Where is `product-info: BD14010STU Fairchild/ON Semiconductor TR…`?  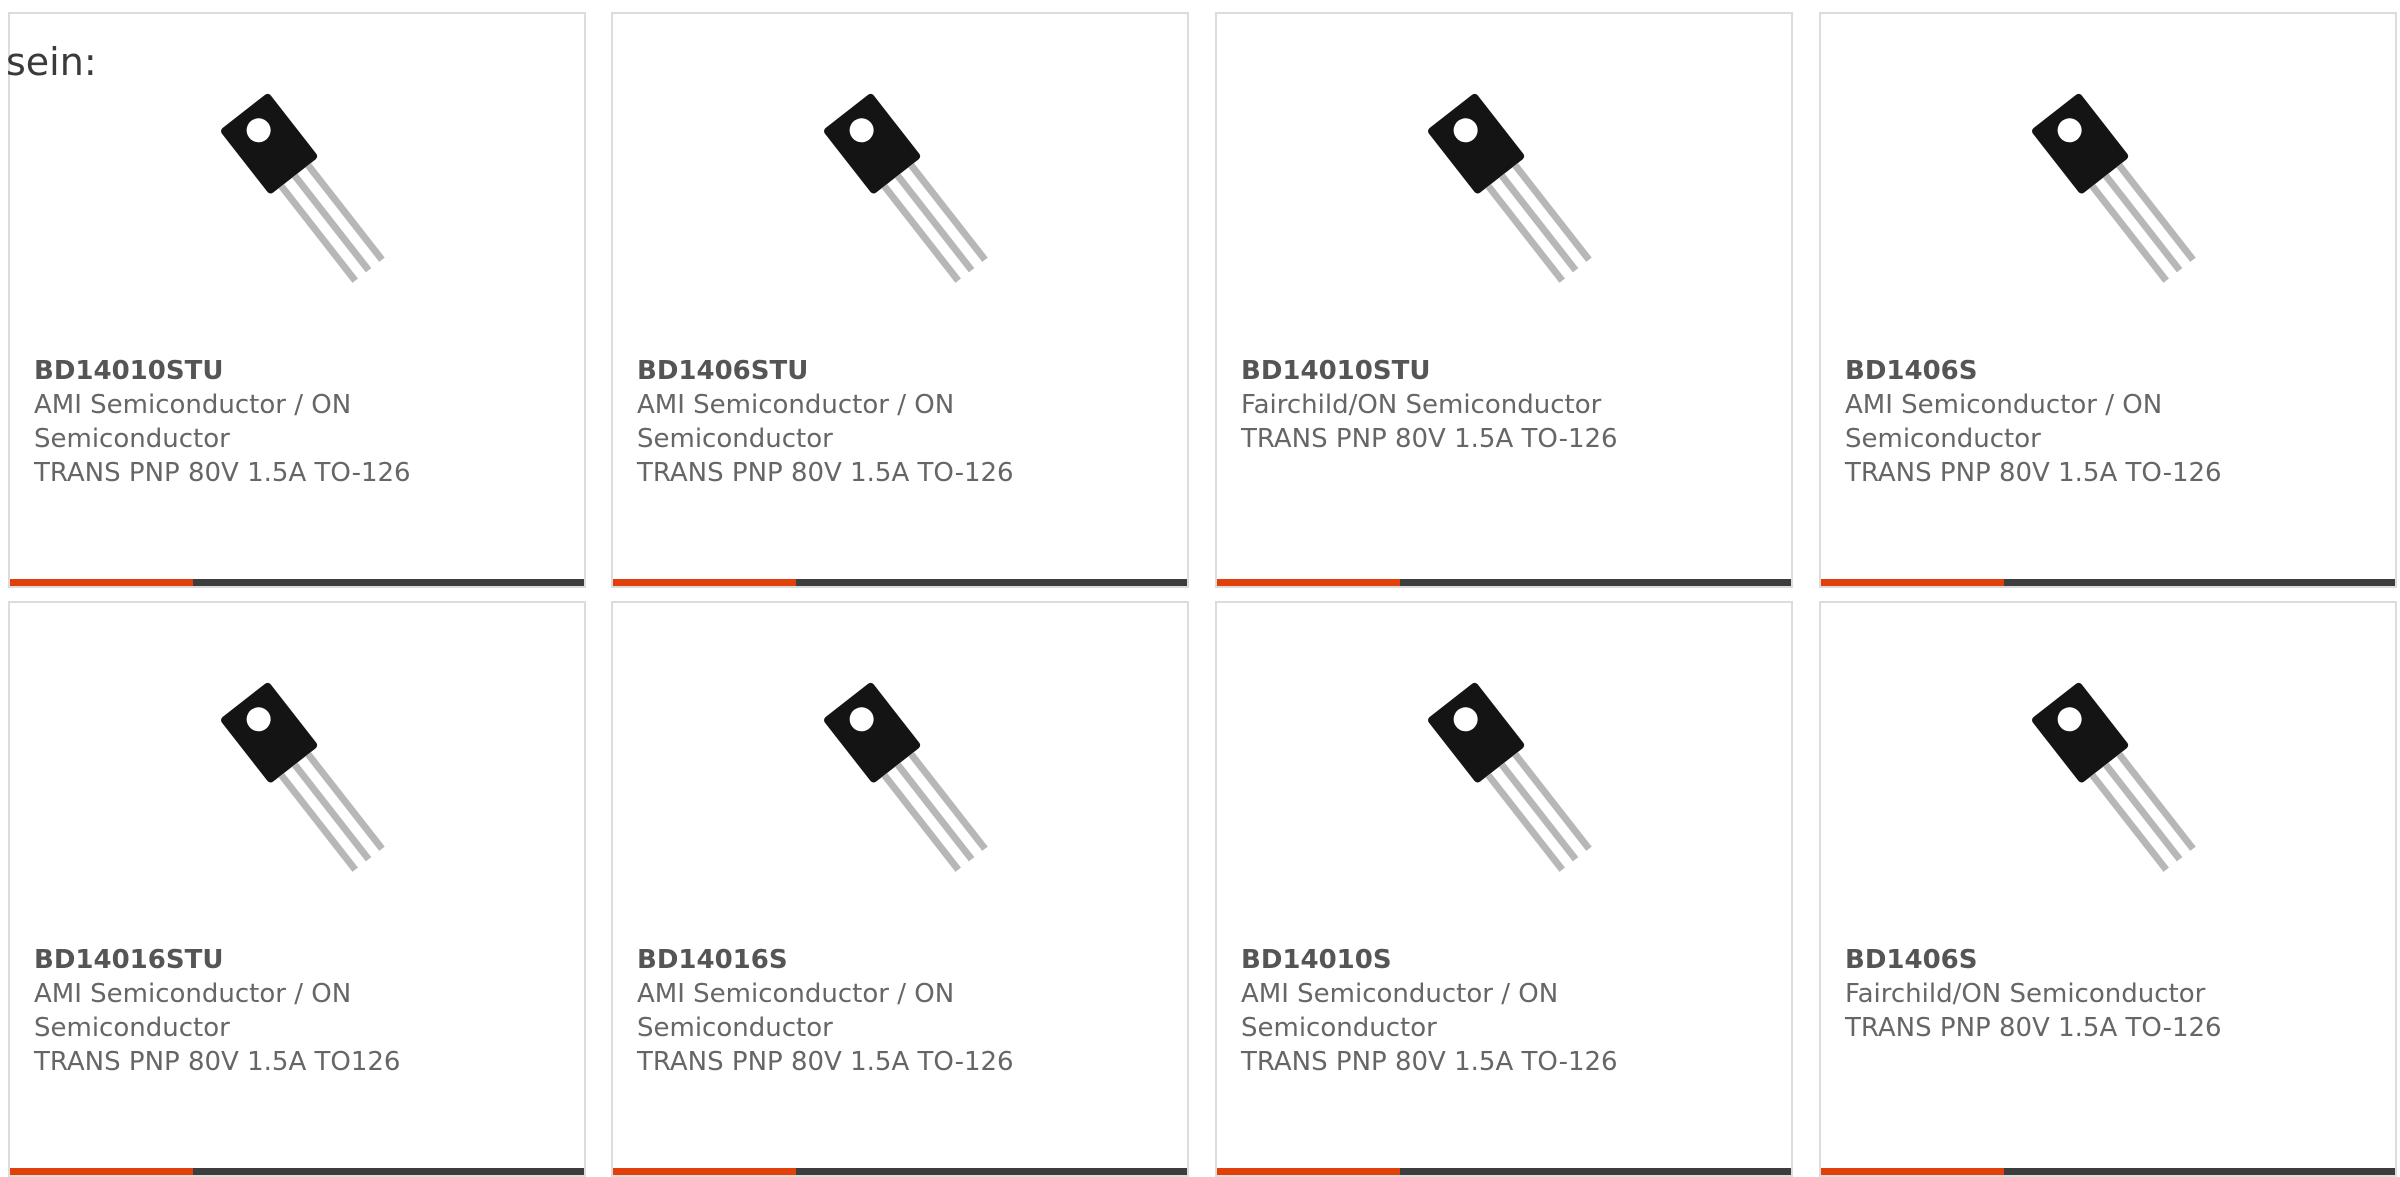 product-info: BD14010STU Fairchild/ON Semiconductor TR… is located at coordinates (1501, 405).